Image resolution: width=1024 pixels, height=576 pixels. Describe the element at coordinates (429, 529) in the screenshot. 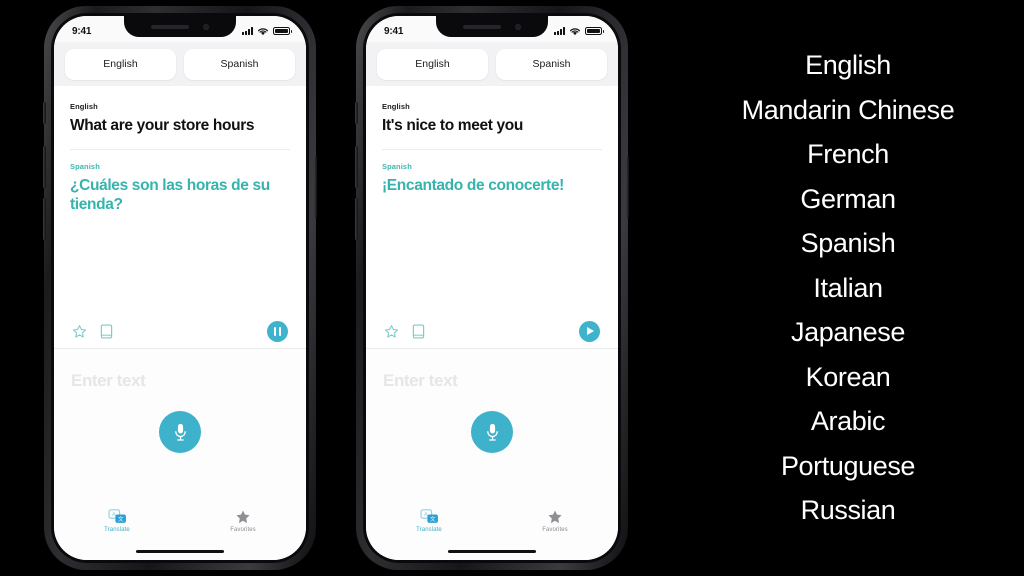

I see `tab-translate-label-2: Translate` at that location.